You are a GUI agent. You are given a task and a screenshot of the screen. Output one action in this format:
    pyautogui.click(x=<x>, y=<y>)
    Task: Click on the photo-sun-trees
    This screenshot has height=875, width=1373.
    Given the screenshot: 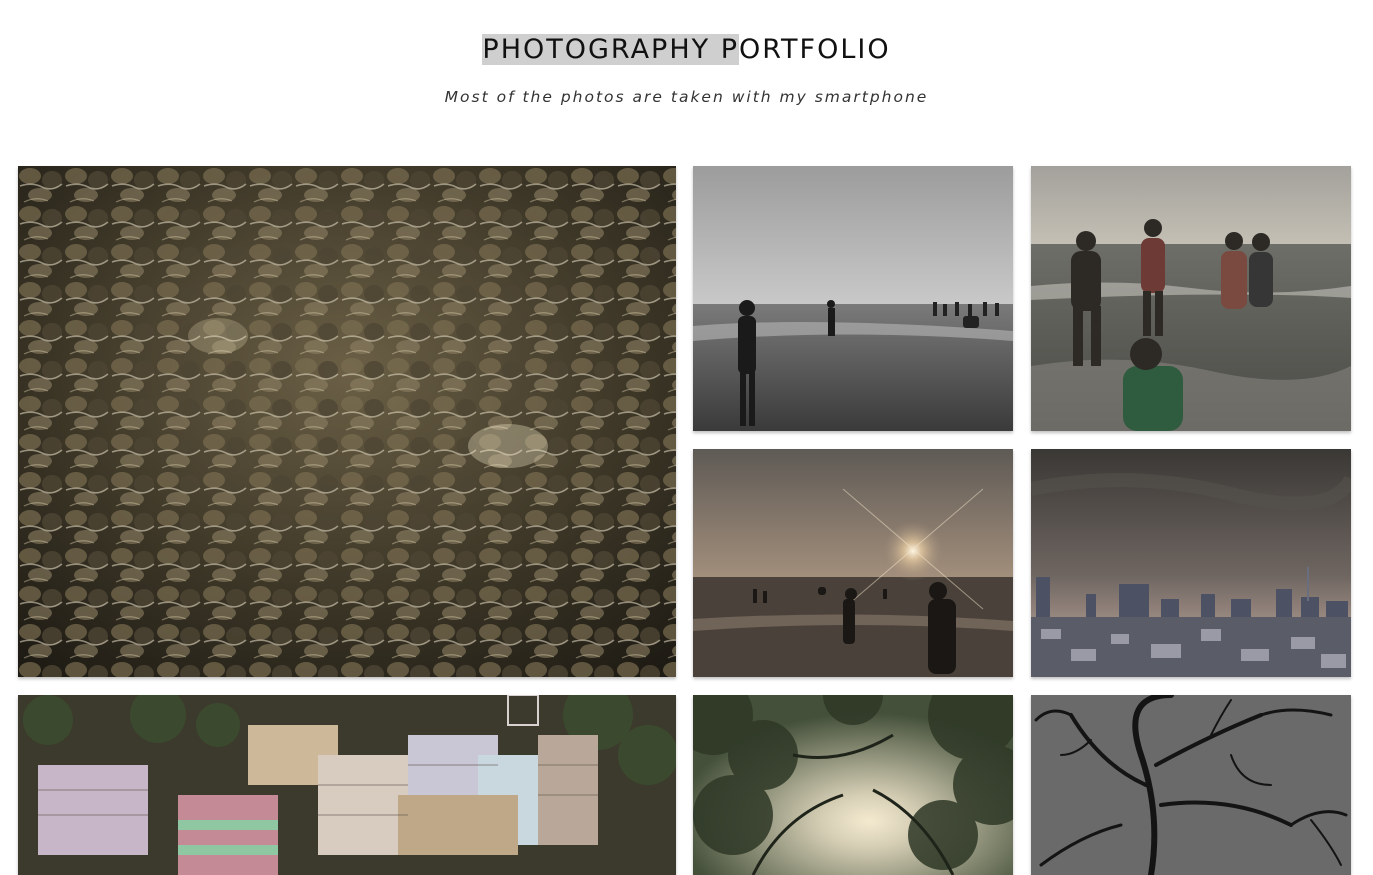 What is the action you would take?
    pyautogui.click(x=853, y=785)
    